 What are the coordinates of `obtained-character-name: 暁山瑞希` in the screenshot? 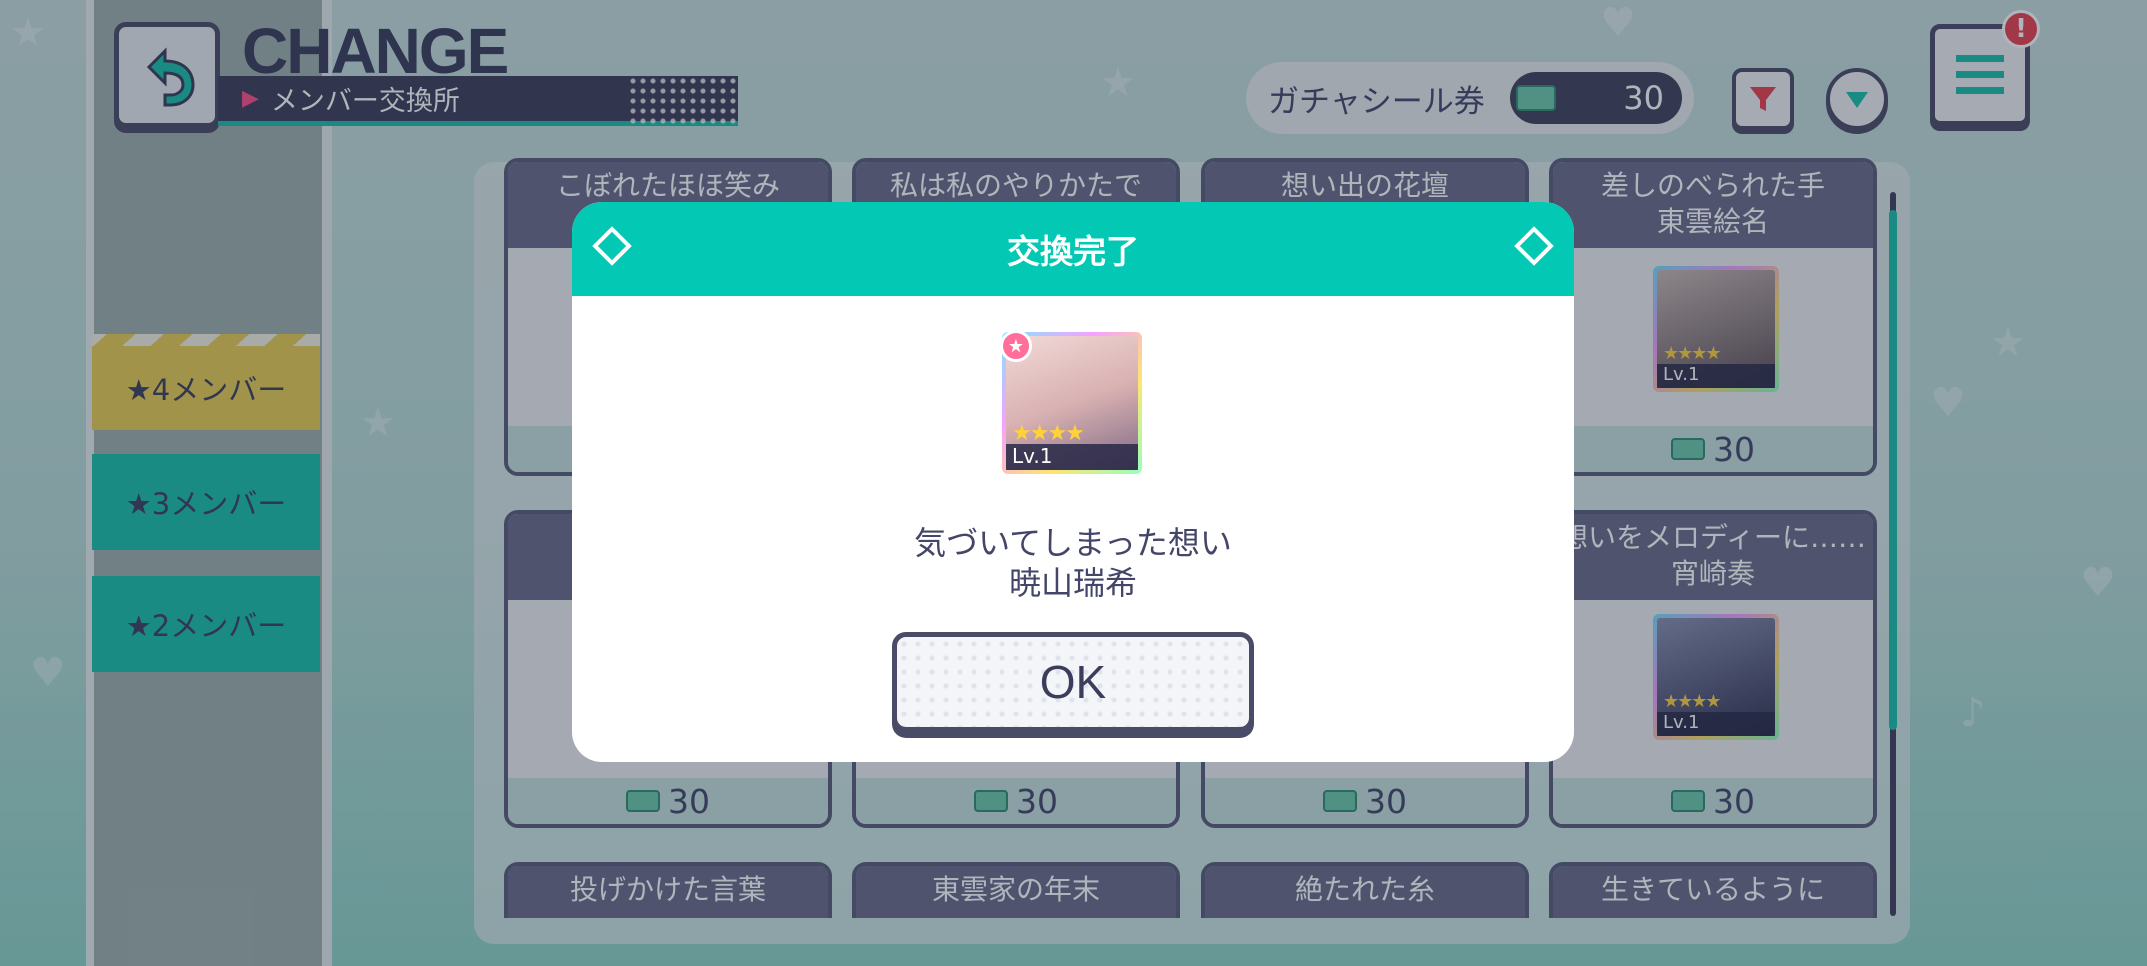 It's located at (1072, 583).